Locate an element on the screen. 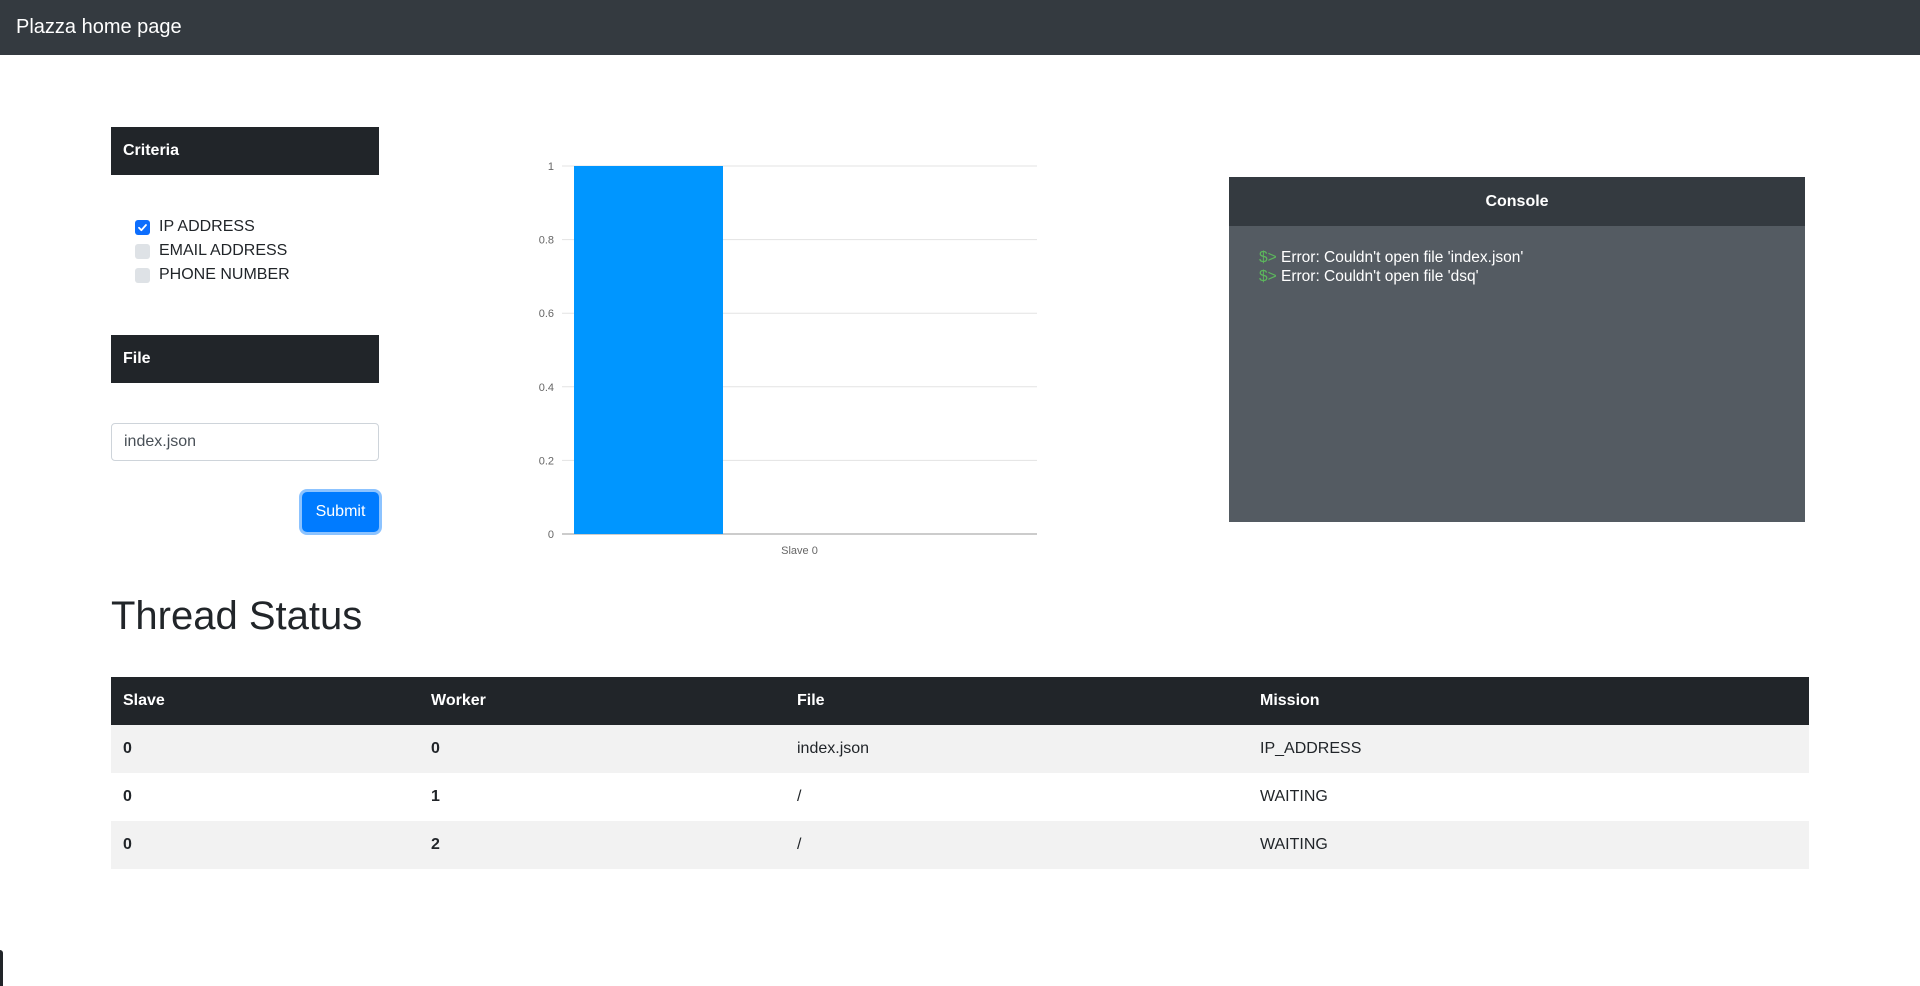 The image size is (1920, 986). console-message: Error: Couldn't open file 'dsq' is located at coordinates (1380, 276).